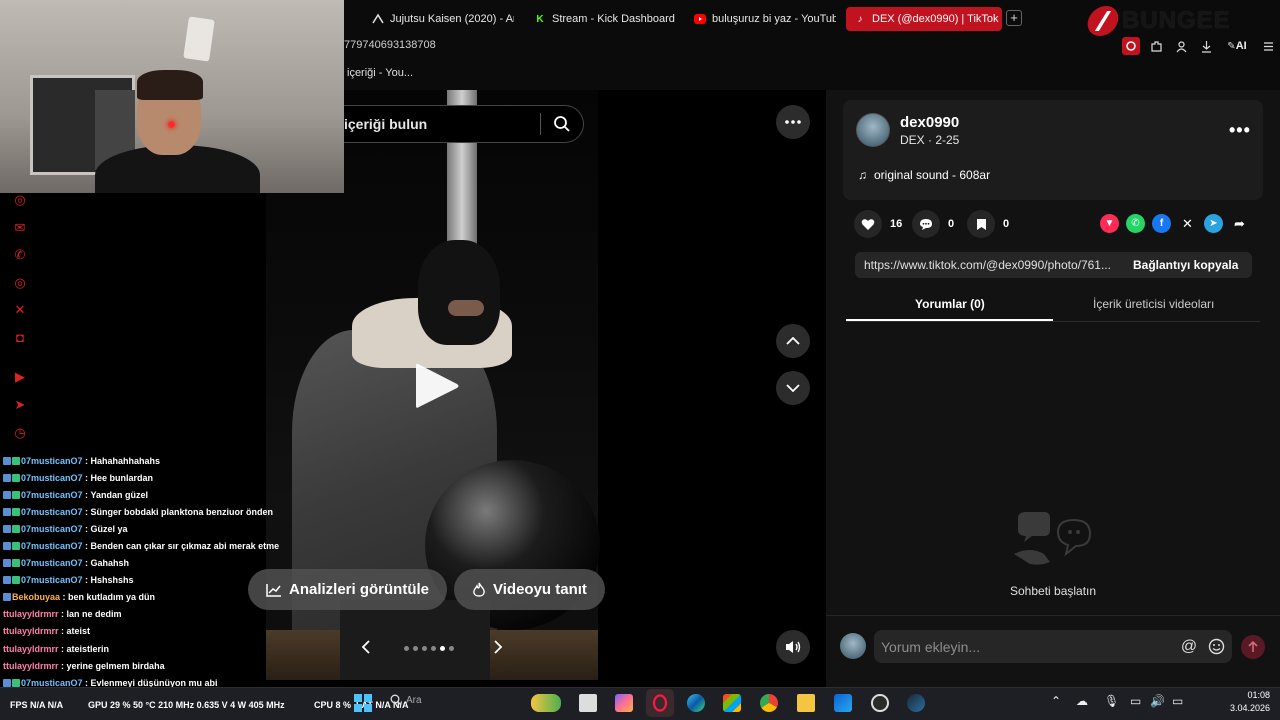 The image size is (1280, 720). What do you see at coordinates (437, 386) in the screenshot?
I see `play-button` at bounding box center [437, 386].